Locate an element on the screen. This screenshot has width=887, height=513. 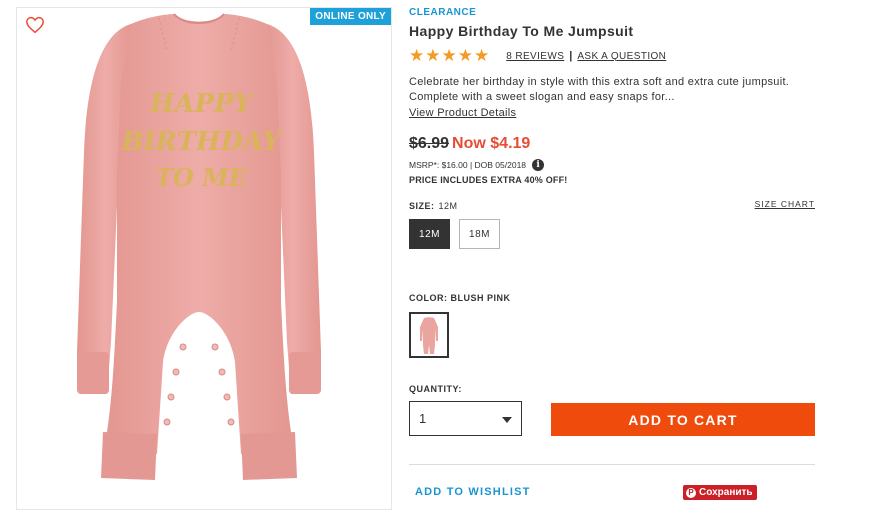
msrp-text: MSRP*: $16.00 | DOB 05/2018 is located at coordinates (468, 165).